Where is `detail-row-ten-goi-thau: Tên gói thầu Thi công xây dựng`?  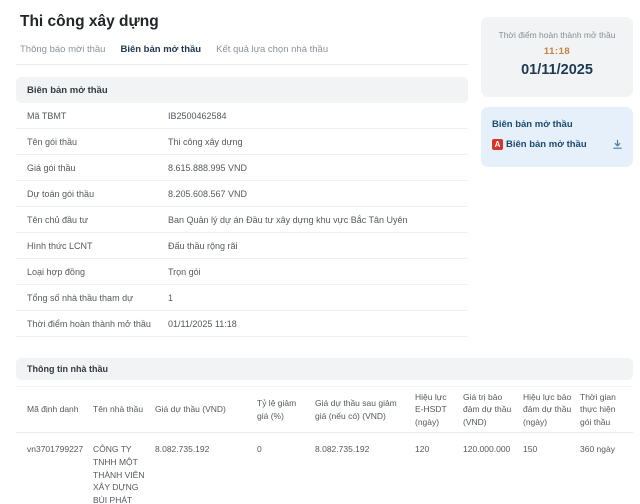
detail-row-ten-goi-thau: Tên gói thầu Thi công xây dựng is located at coordinates (242, 142).